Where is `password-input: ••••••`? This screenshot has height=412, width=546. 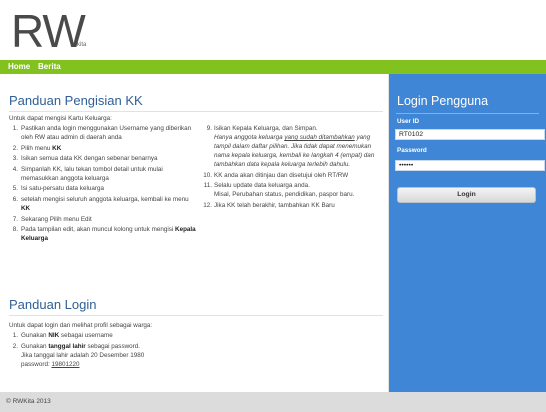
password-input: •••••• is located at coordinates (470, 165).